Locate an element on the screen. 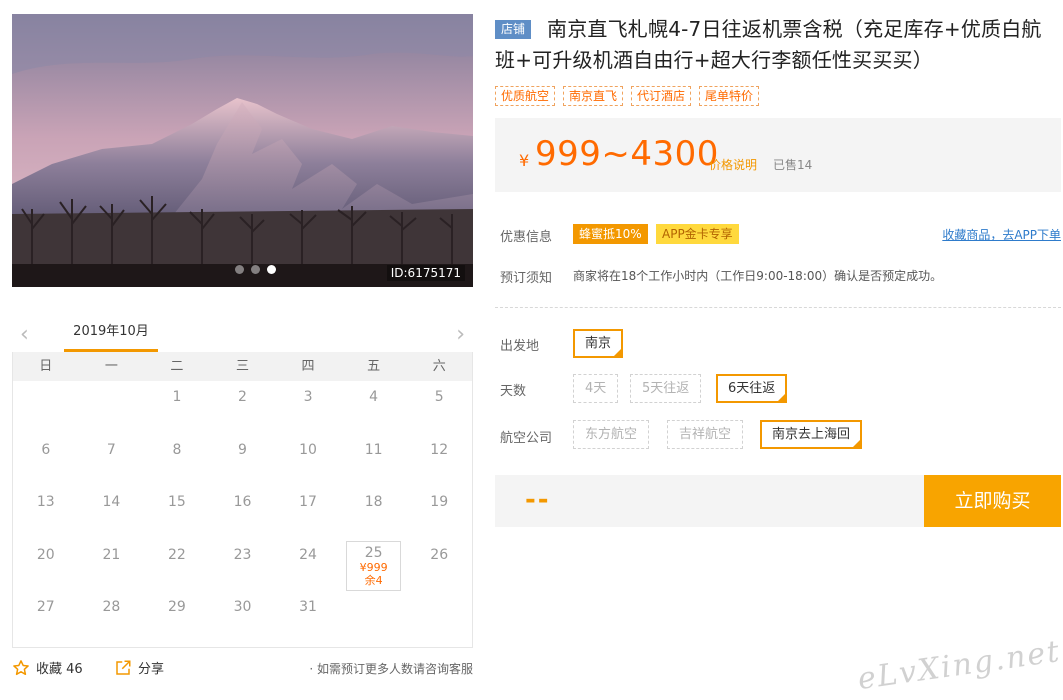 This screenshot has width=1063, height=700. day-stock: 余4 is located at coordinates (373, 580).